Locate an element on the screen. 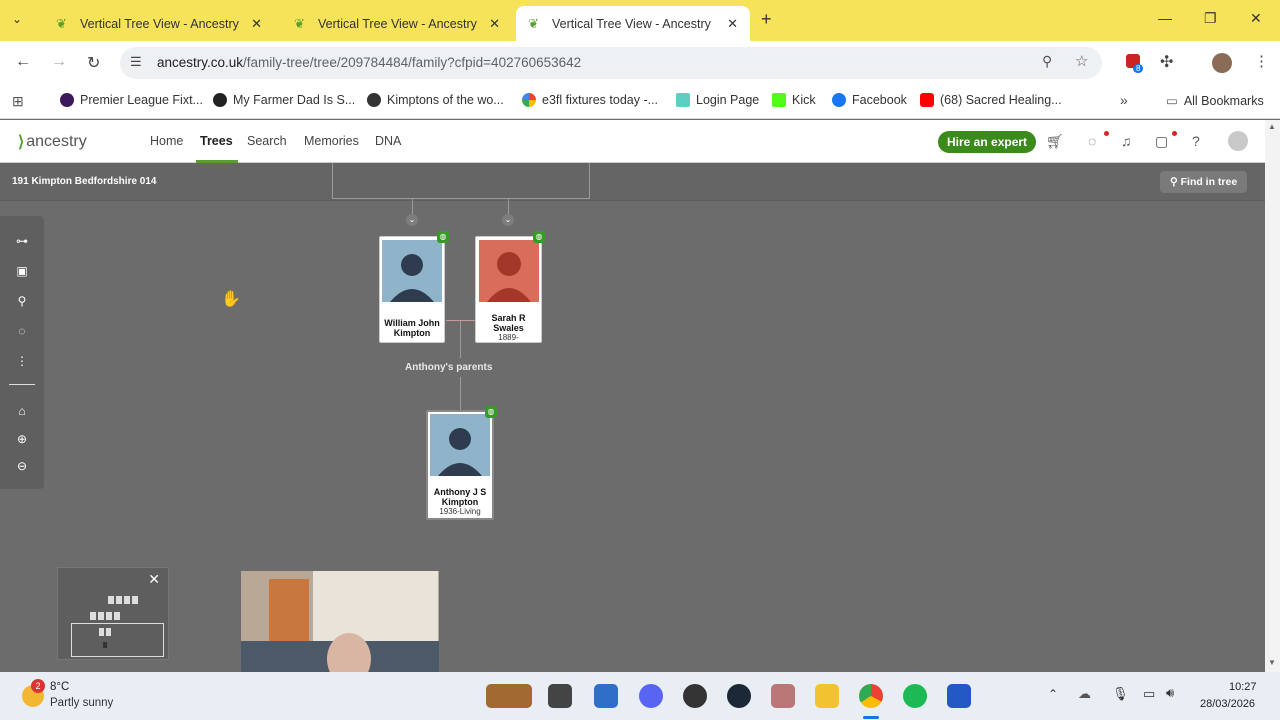 This screenshot has height=720, width=1280. network-icon: ▭ is located at coordinates (1149, 694).